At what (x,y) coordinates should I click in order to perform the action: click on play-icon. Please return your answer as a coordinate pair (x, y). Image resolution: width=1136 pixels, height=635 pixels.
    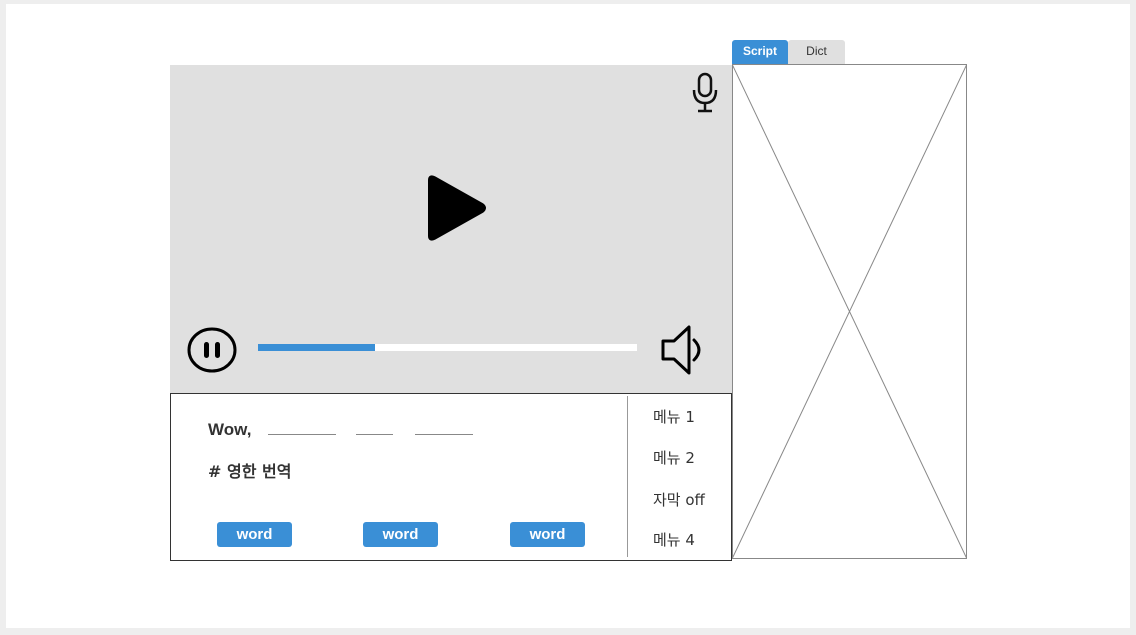
    Looking at the image, I should click on (457, 208).